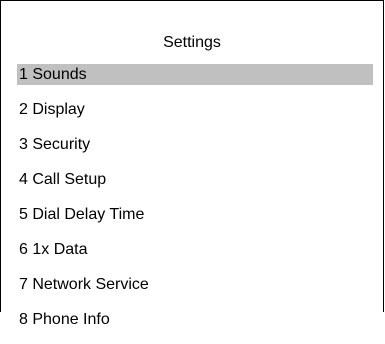  What do you see at coordinates (192, 42) in the screenshot?
I see `screen-title: Settings` at bounding box center [192, 42].